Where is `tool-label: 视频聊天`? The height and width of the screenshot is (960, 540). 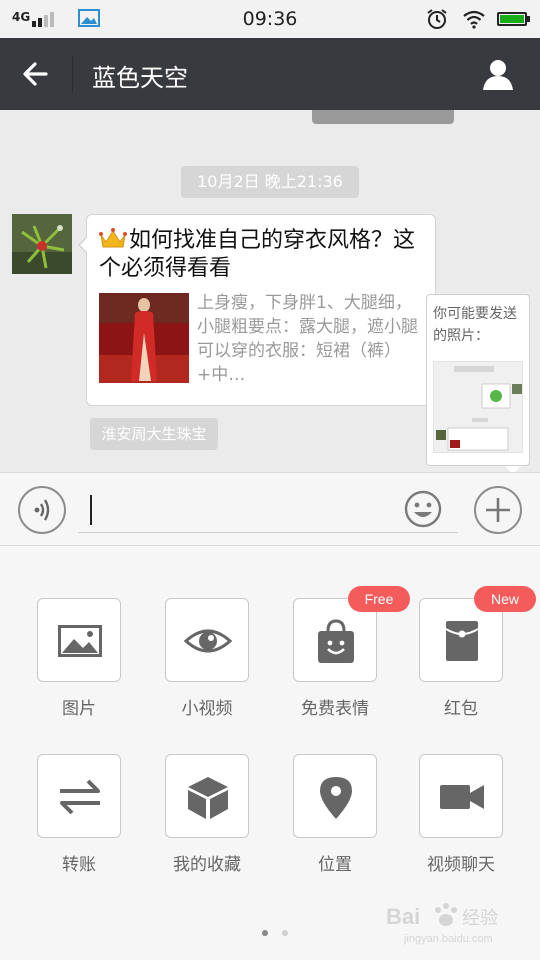 tool-label: 视频聊天 is located at coordinates (461, 865).